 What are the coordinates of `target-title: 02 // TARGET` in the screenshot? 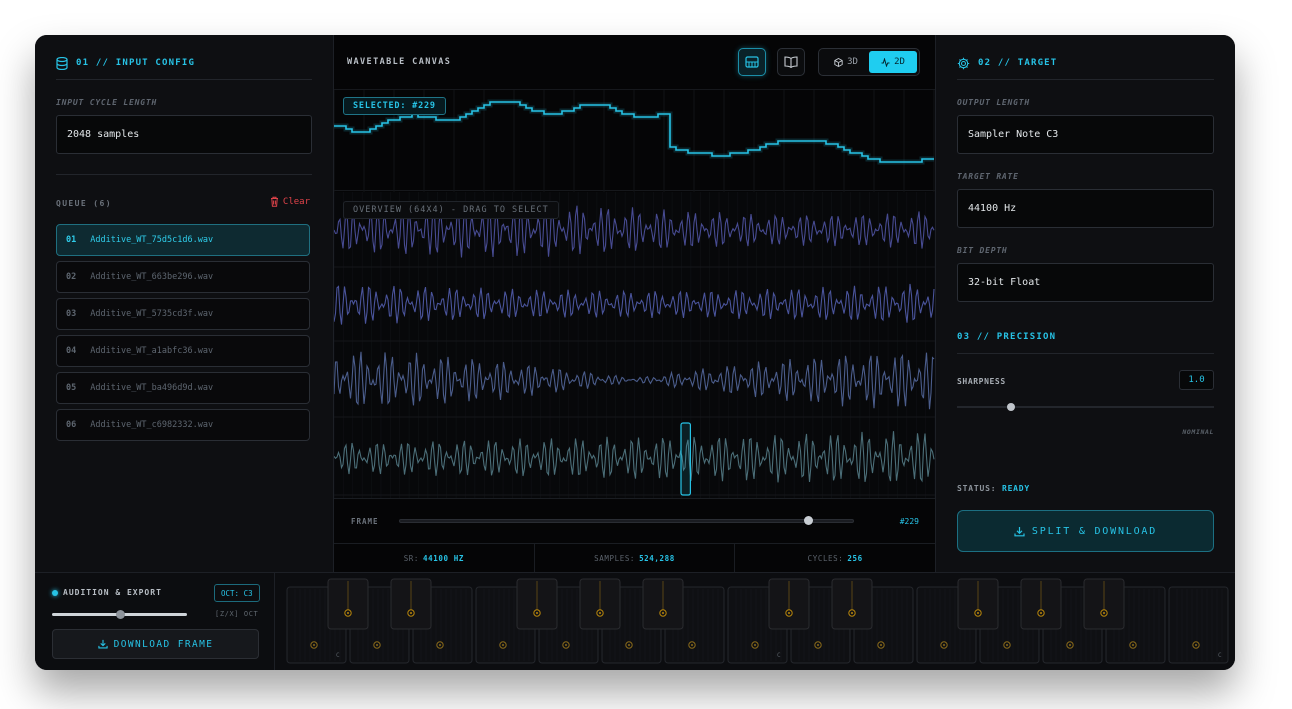 It's located at (1018, 63).